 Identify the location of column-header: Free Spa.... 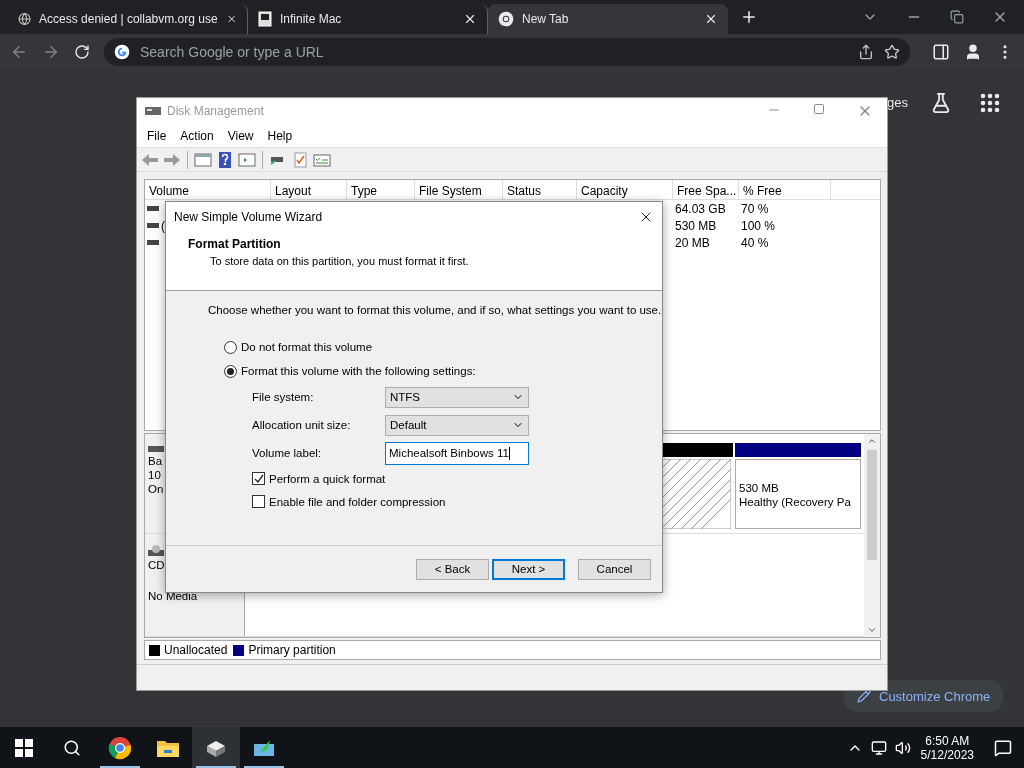
(706, 189).